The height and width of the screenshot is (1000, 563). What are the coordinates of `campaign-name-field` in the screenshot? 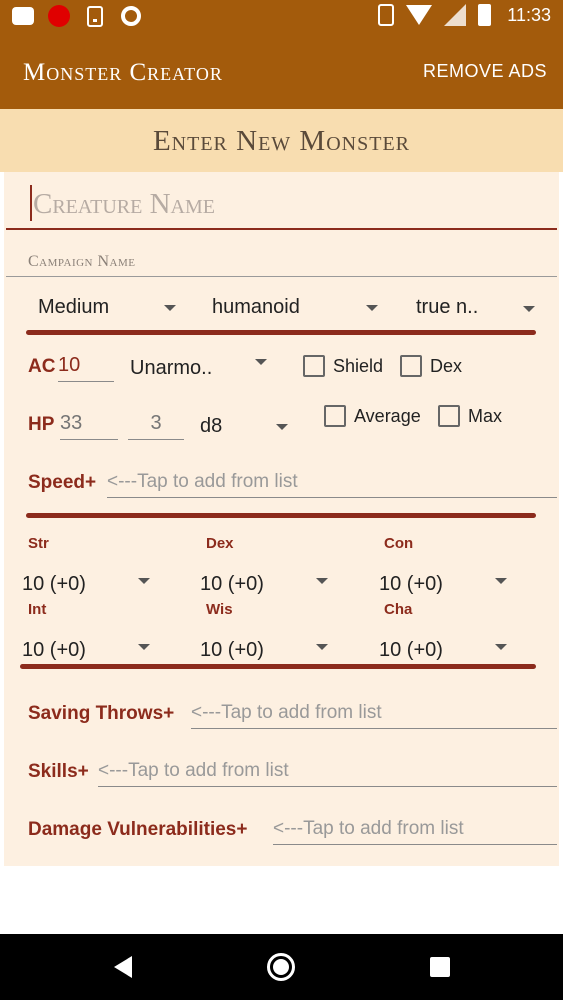 It's located at (281, 261).